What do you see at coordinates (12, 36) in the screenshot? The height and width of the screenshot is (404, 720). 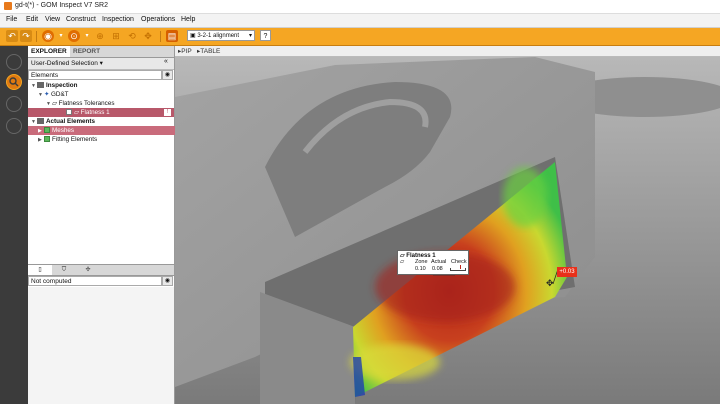 I see `undo-icon: ↶` at bounding box center [12, 36].